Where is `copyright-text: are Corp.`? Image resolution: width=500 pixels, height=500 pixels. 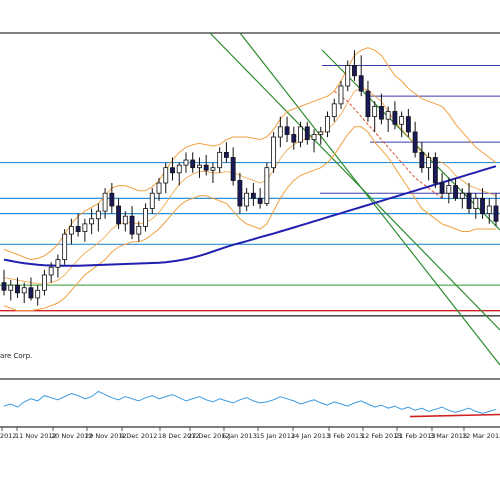 copyright-text: are Corp. is located at coordinates (16, 356).